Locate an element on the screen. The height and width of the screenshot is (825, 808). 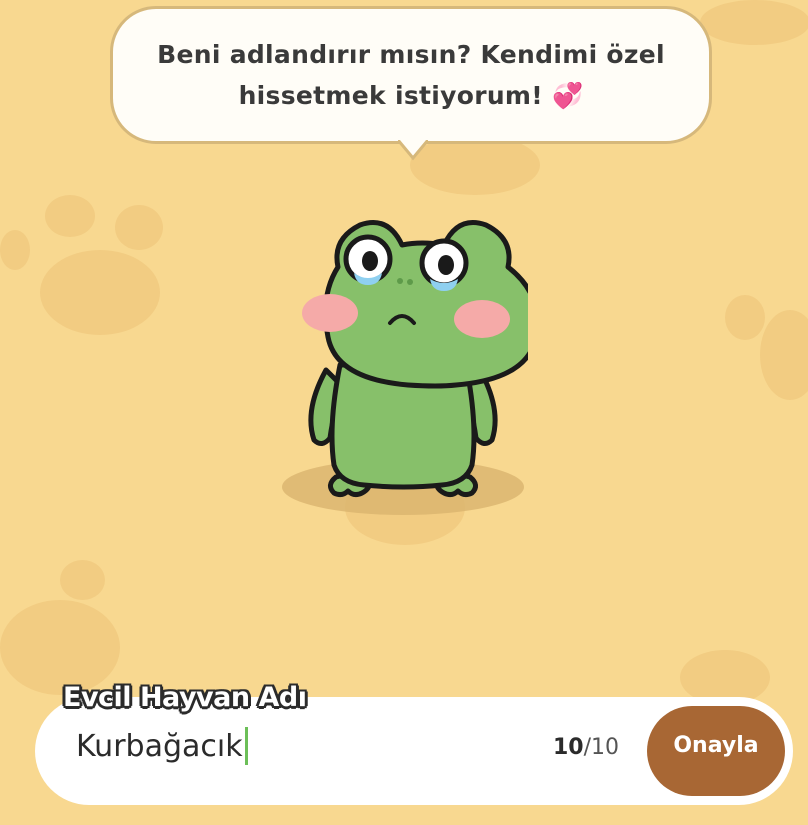
speech-bubble-tail is located at coordinates (413, 150).